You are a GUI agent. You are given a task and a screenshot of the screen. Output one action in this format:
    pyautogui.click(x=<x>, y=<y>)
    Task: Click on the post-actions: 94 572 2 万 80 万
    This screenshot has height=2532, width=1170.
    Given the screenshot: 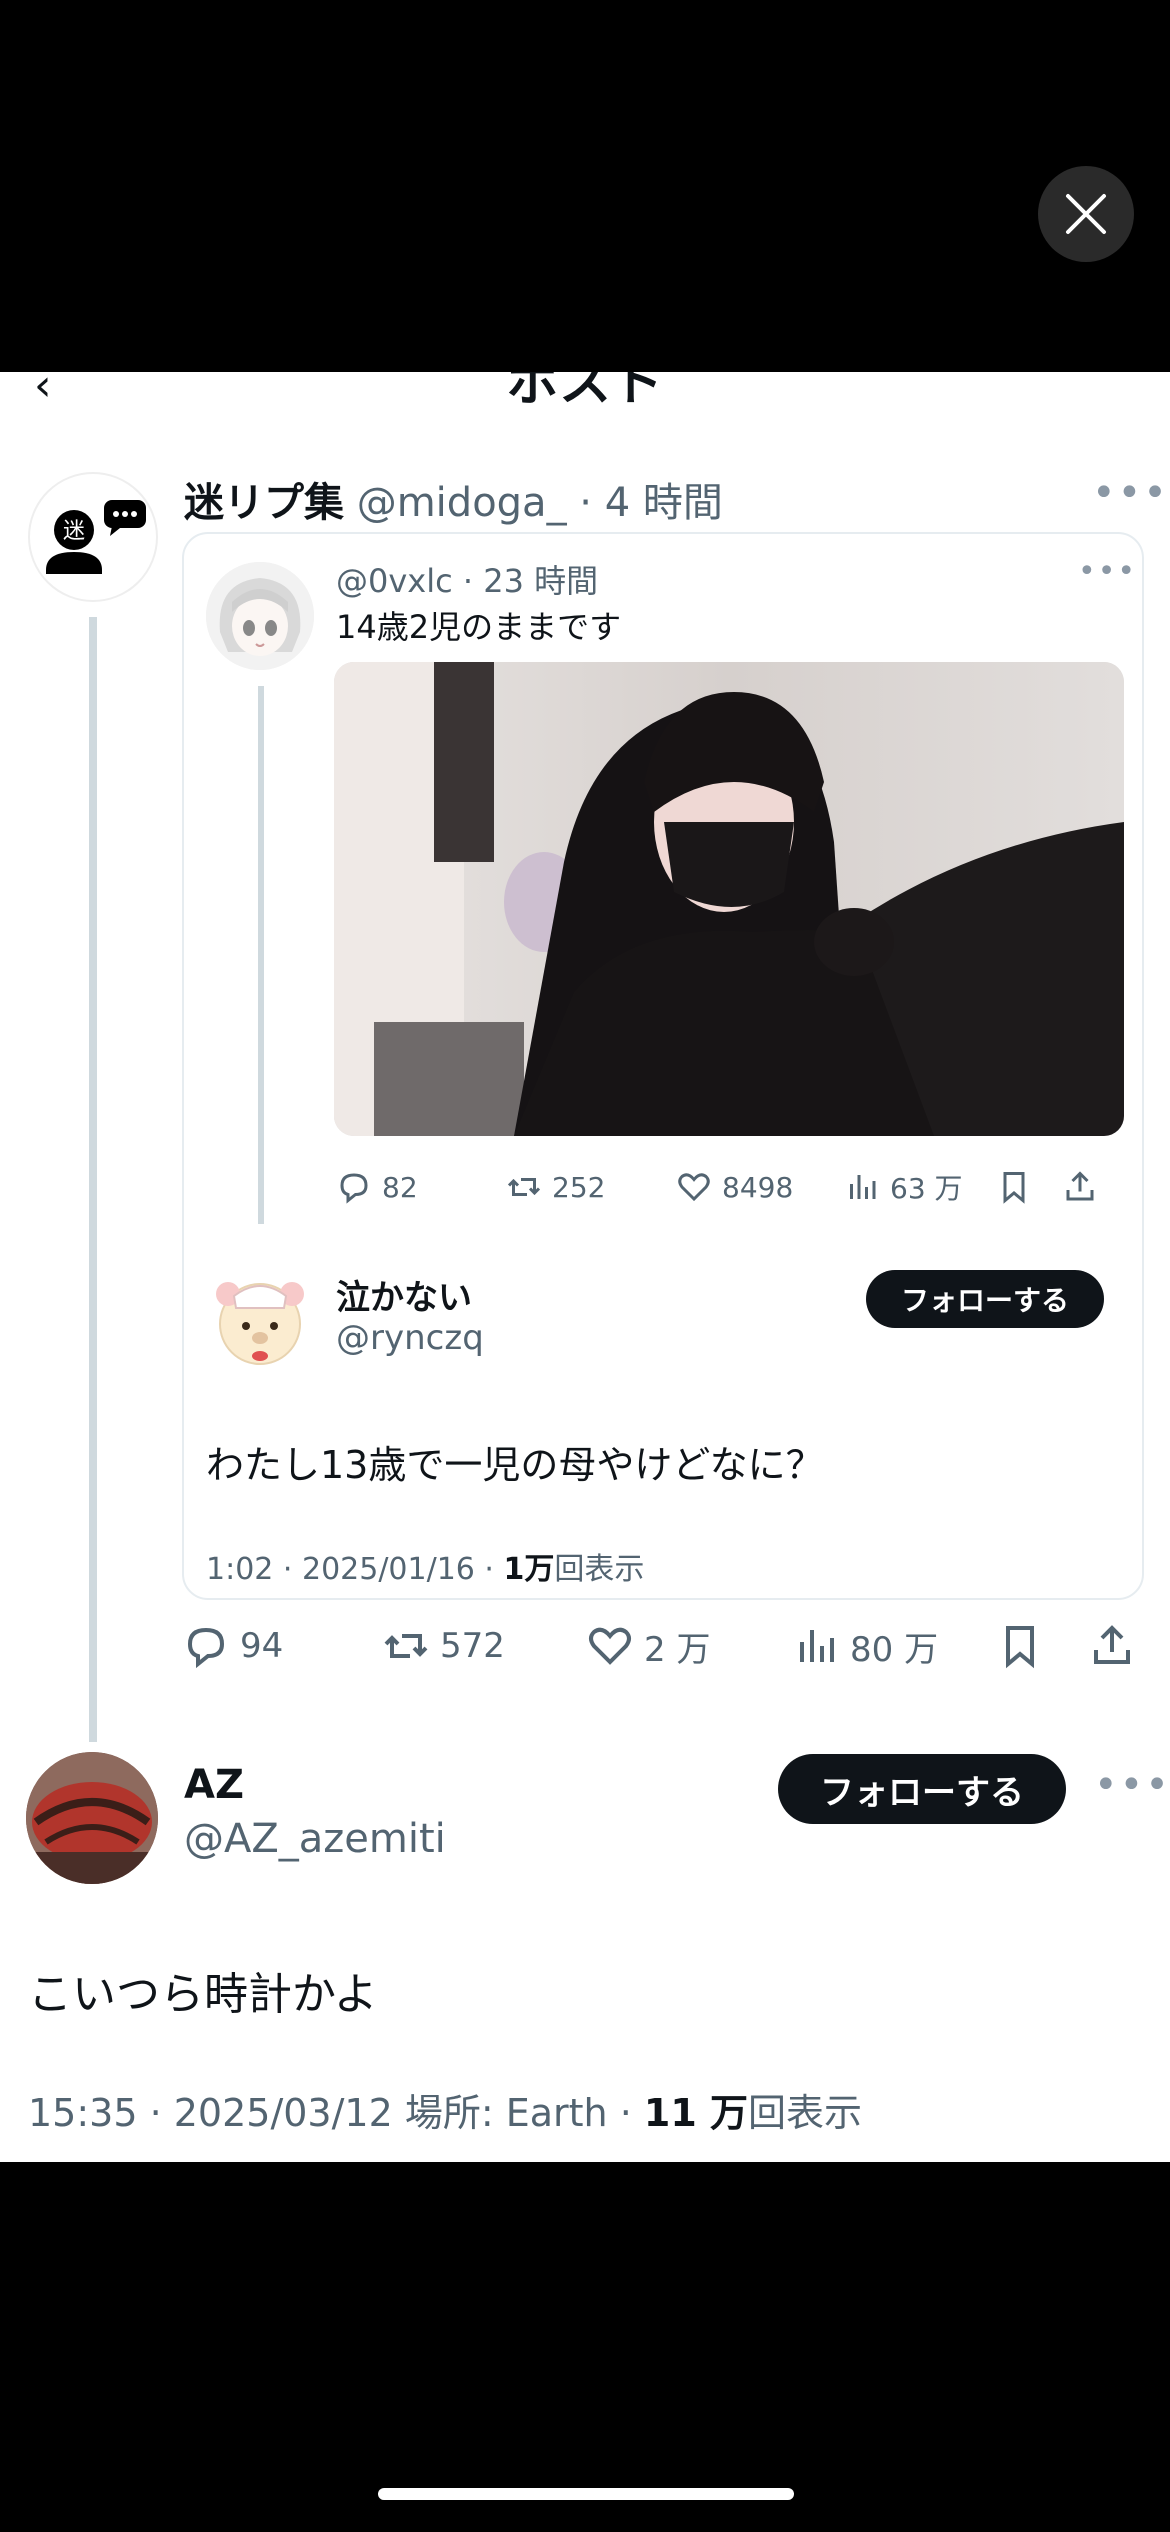 What is the action you would take?
    pyautogui.click(x=662, y=1646)
    